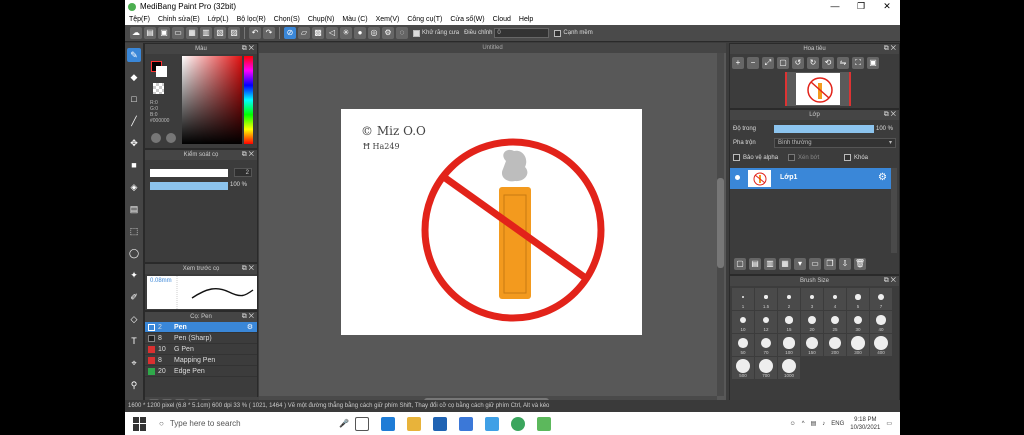  I want to click on windows-start-icon, so click(140, 423).